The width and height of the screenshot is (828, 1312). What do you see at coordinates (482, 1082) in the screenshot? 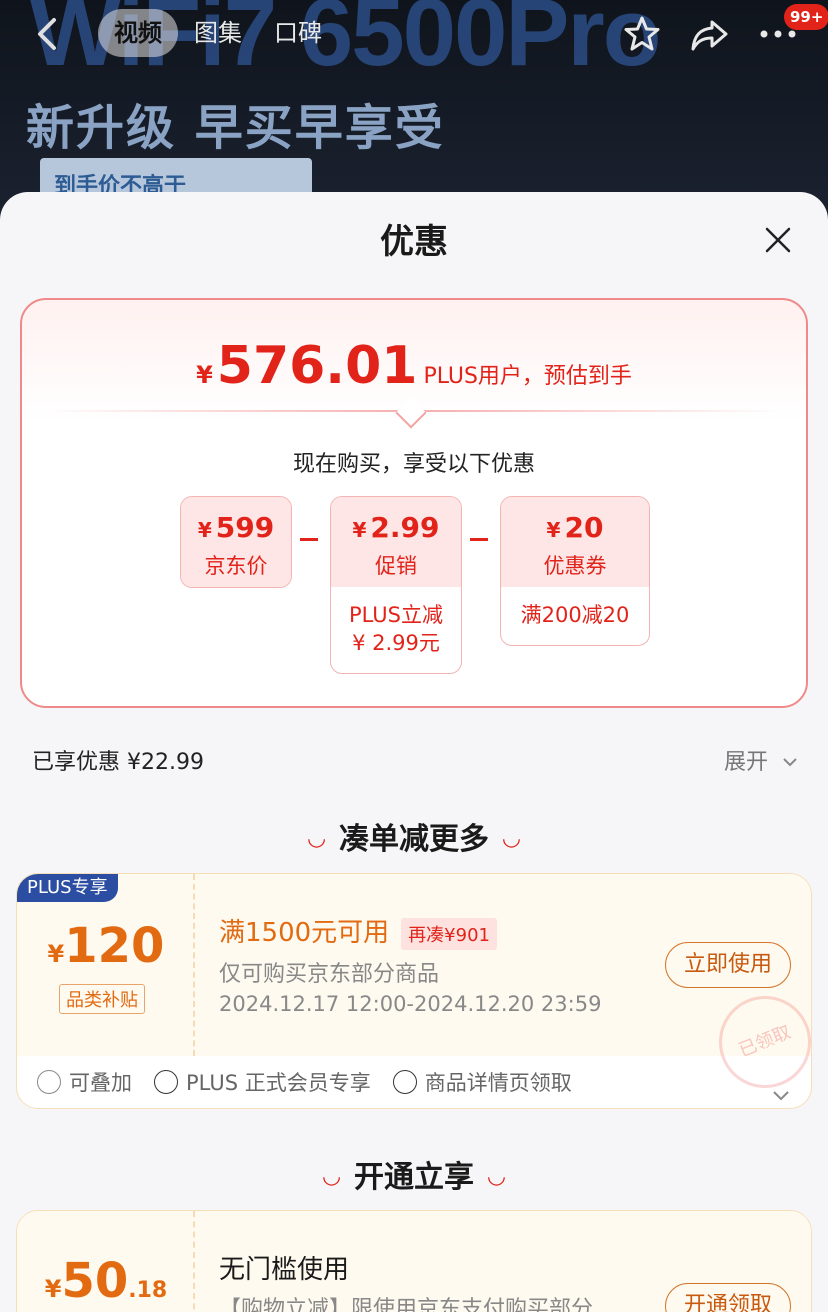
I see `feature-detail-page: 商品详情页领取` at bounding box center [482, 1082].